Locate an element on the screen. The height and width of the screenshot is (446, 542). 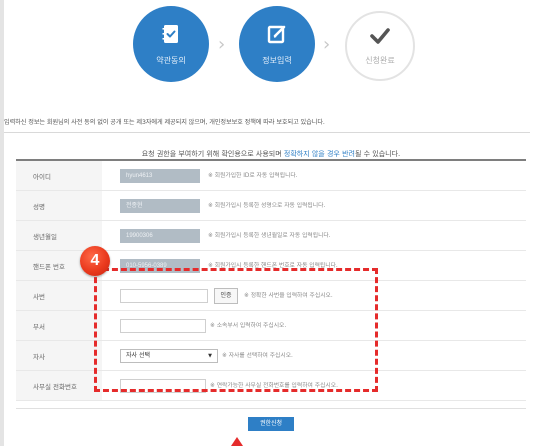
id-field: hyun4613 is located at coordinates (160, 176).